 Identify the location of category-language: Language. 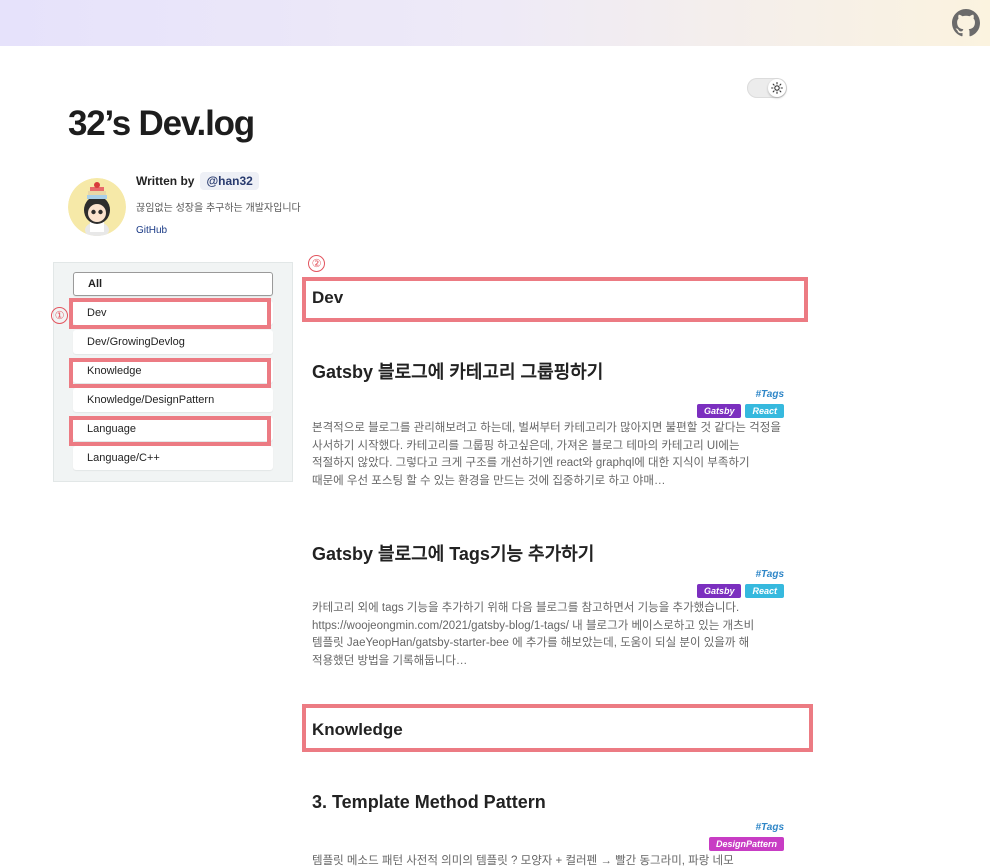
(173, 429).